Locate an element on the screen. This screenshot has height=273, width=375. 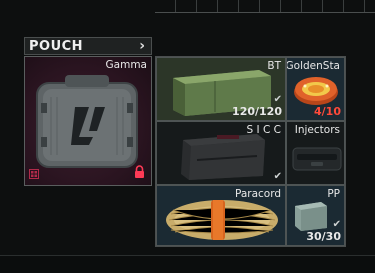
item-slot-sicc: S I C C ✔ is located at coordinates (221, 153).